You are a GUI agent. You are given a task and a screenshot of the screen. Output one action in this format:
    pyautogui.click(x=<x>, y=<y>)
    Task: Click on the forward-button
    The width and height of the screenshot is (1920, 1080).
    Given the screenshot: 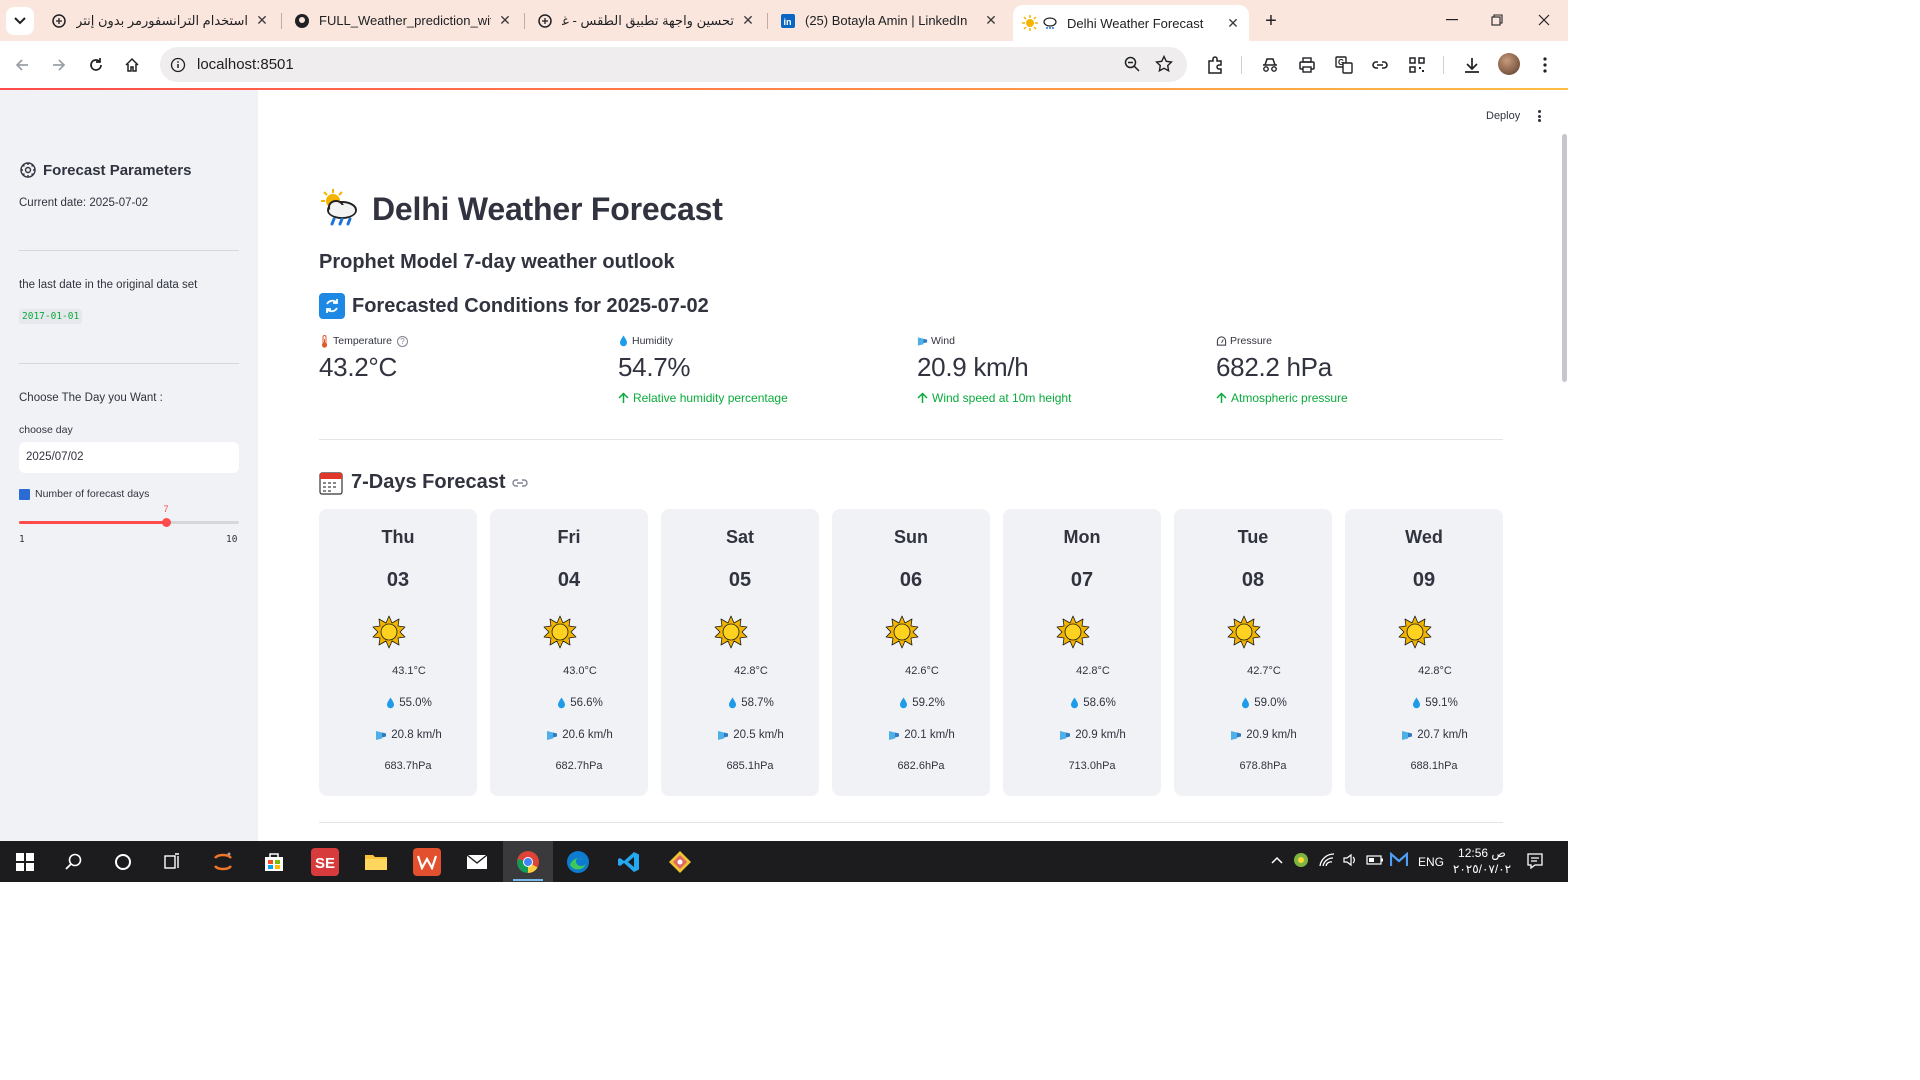 What is the action you would take?
    pyautogui.click(x=59, y=65)
    